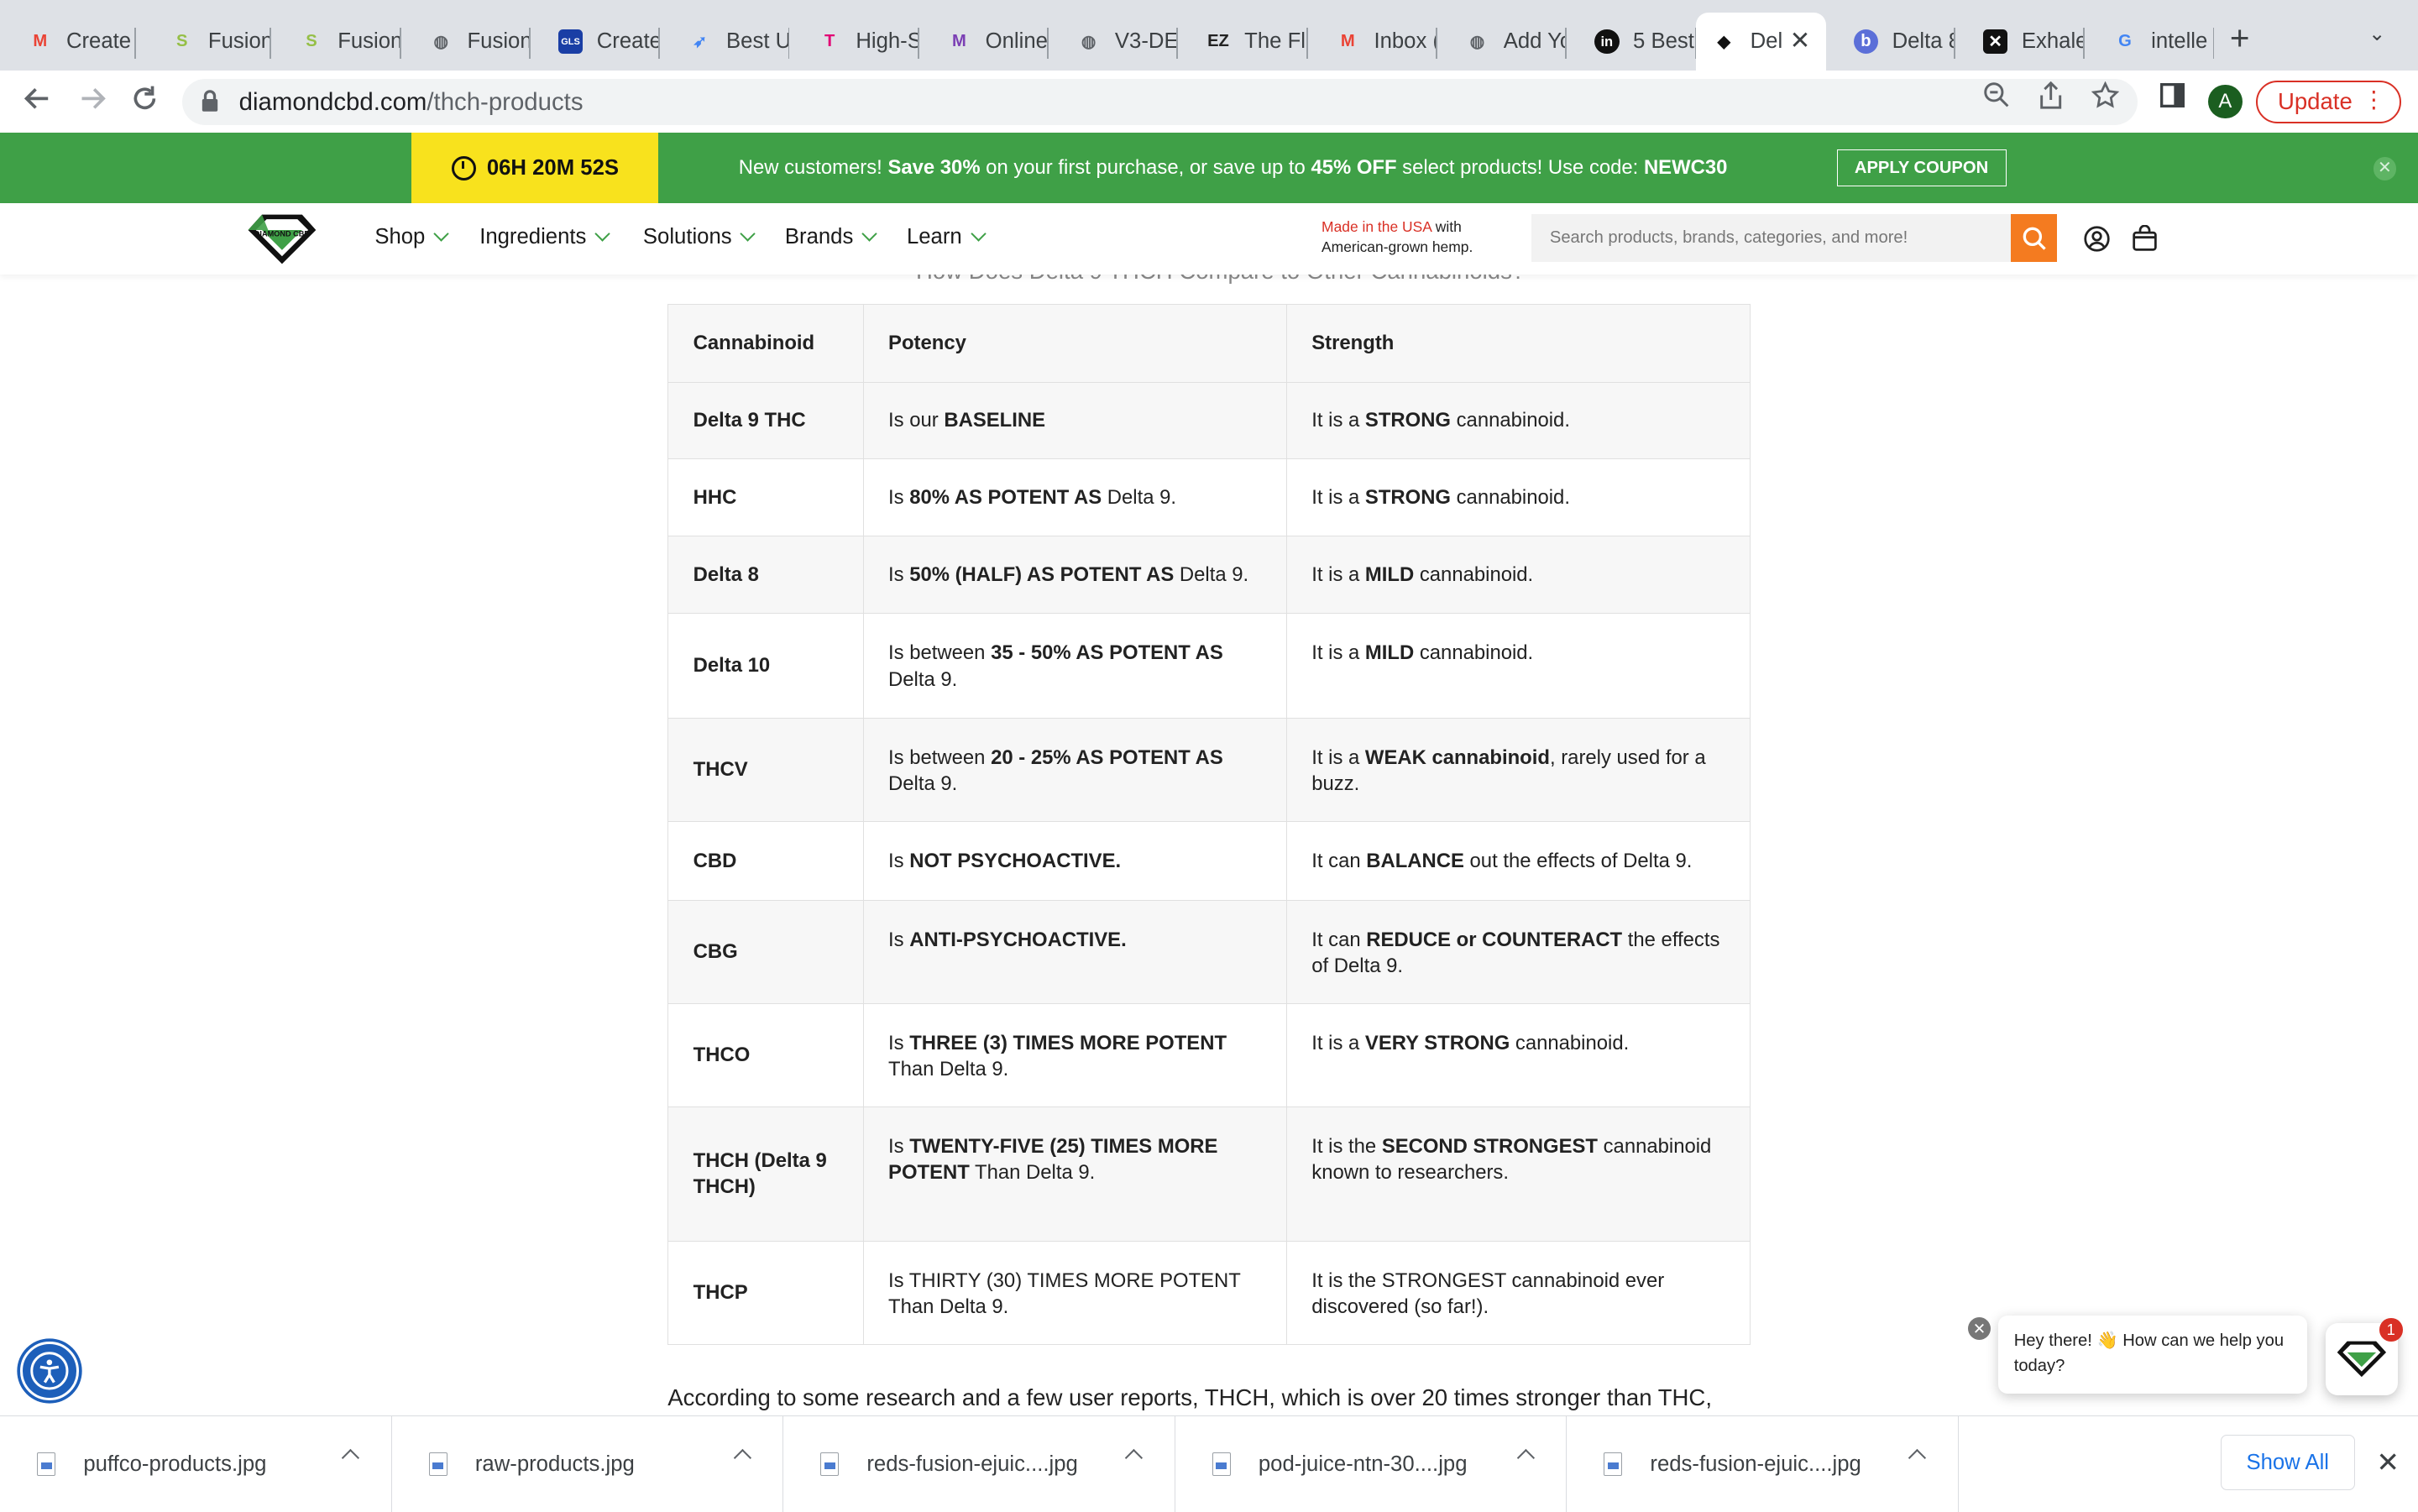  What do you see at coordinates (829, 41) in the screenshot?
I see `tmobile-icon: T` at bounding box center [829, 41].